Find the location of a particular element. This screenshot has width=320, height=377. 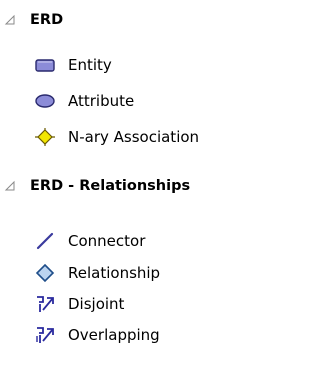

group-header-erd-relationships: ERD - Relationships is located at coordinates (97, 186).